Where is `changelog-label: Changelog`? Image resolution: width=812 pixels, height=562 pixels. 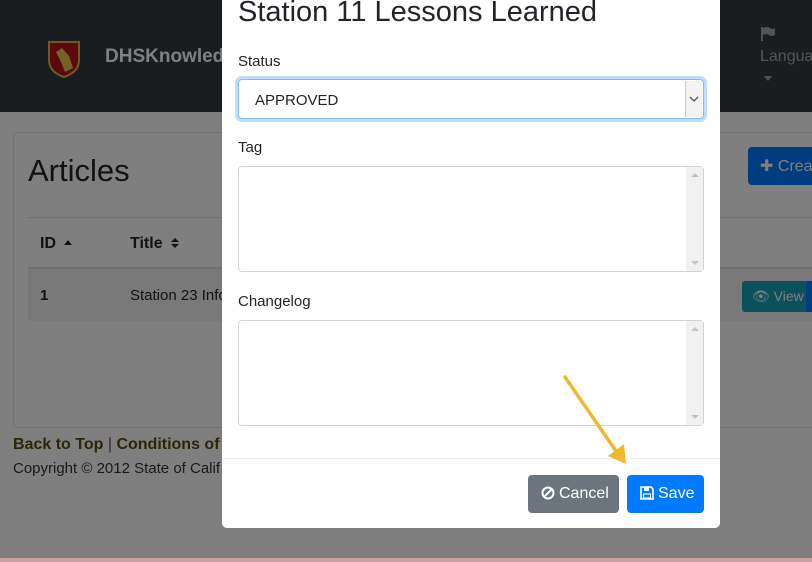 changelog-label: Changelog is located at coordinates (274, 301).